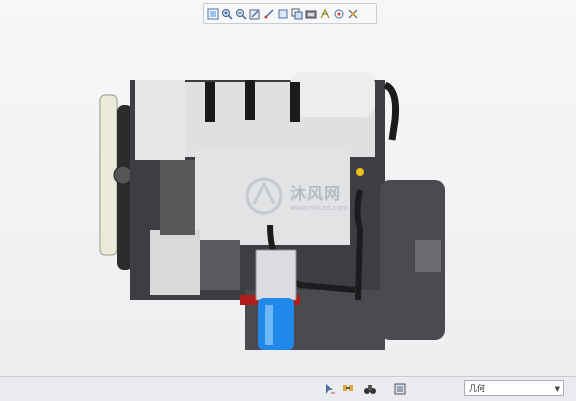 The image size is (576, 401). Describe the element at coordinates (400, 389) in the screenshot. I see `model-icon` at that location.